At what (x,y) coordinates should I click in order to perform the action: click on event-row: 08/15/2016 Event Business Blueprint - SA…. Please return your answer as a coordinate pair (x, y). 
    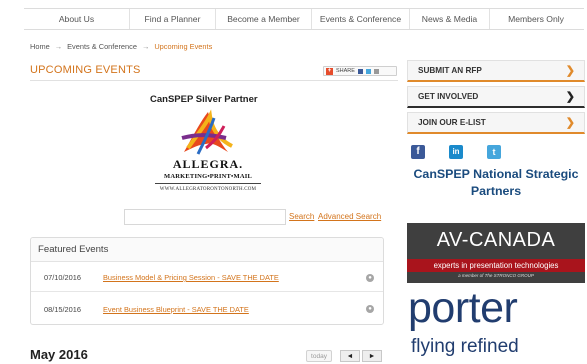
    Looking at the image, I should click on (207, 309).